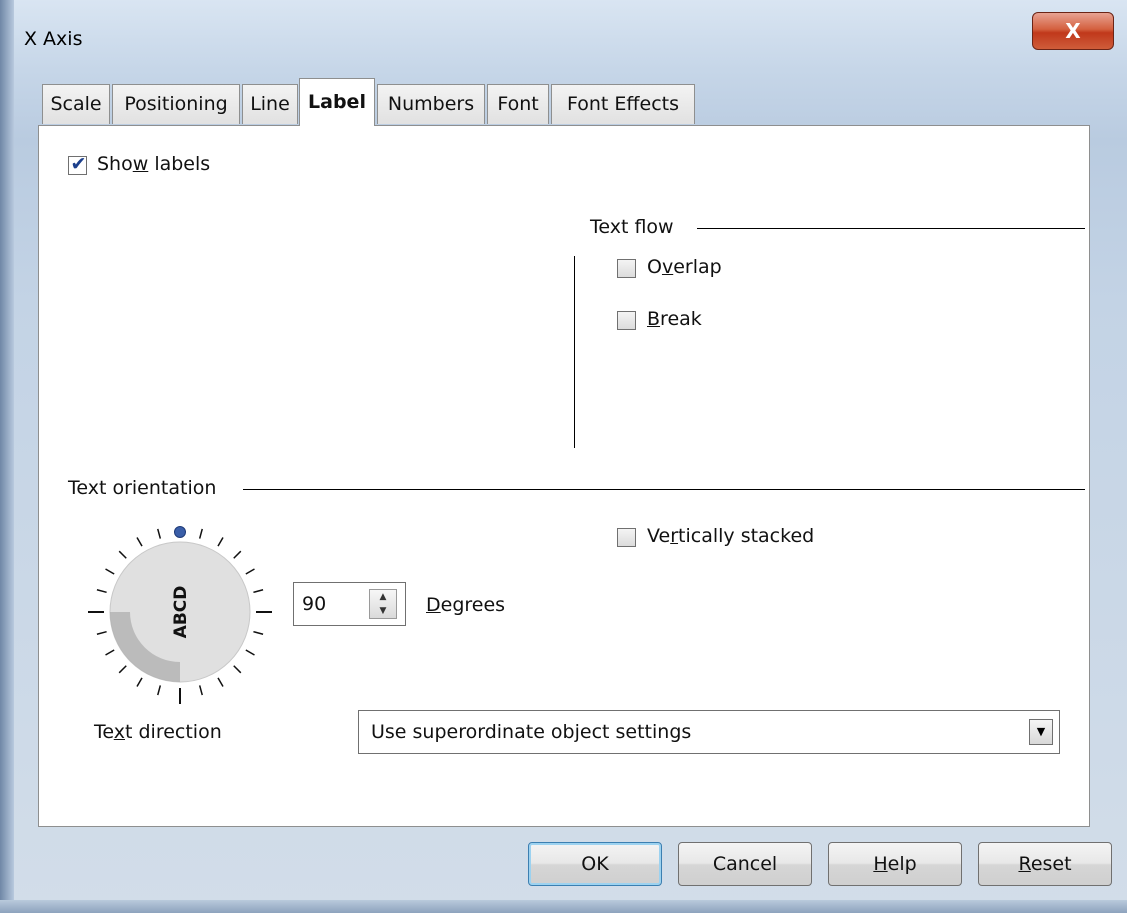  Describe the element at coordinates (154, 164) in the screenshot. I see `show-labels-label: Show labels` at that location.